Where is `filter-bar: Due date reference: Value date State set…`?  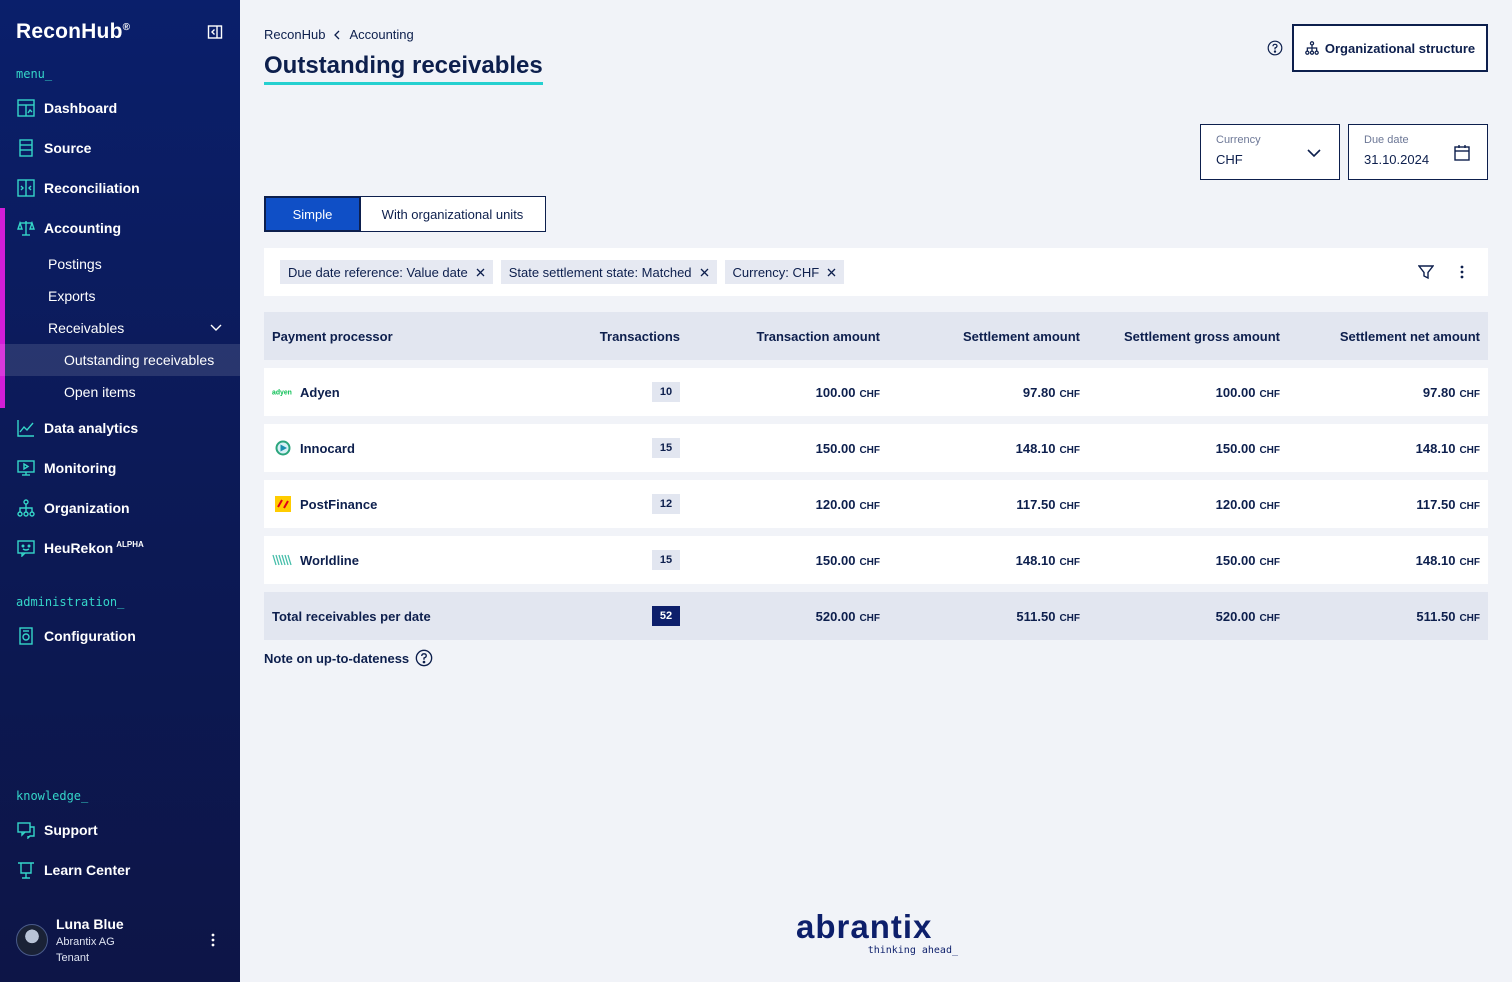 filter-bar: Due date reference: Value date State set… is located at coordinates (876, 272).